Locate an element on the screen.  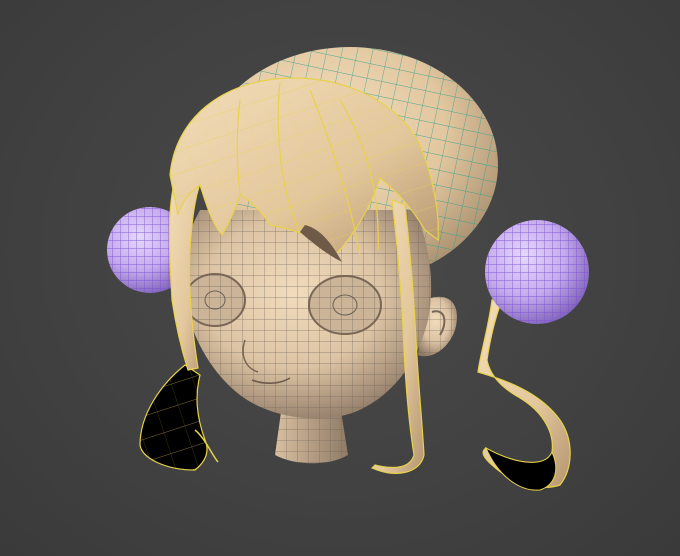
right-hair-tail is located at coordinates (524, 395).